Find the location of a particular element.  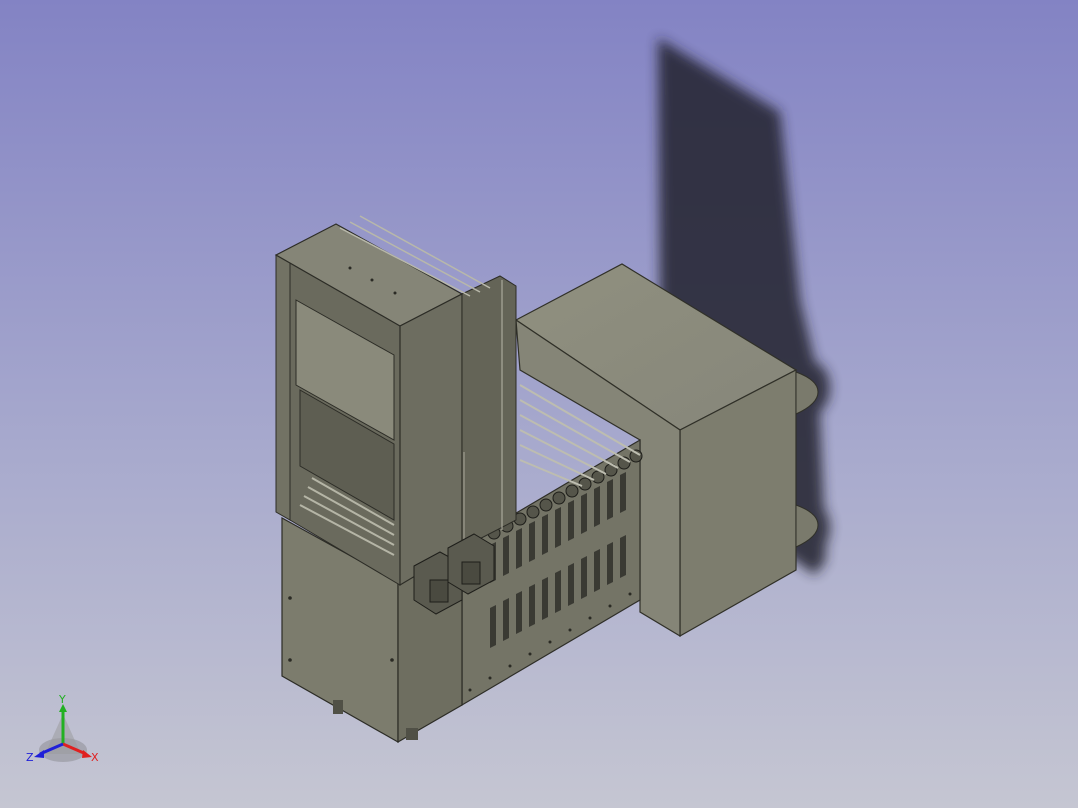

z-axis-arrowhead is located at coordinates (39, 754).